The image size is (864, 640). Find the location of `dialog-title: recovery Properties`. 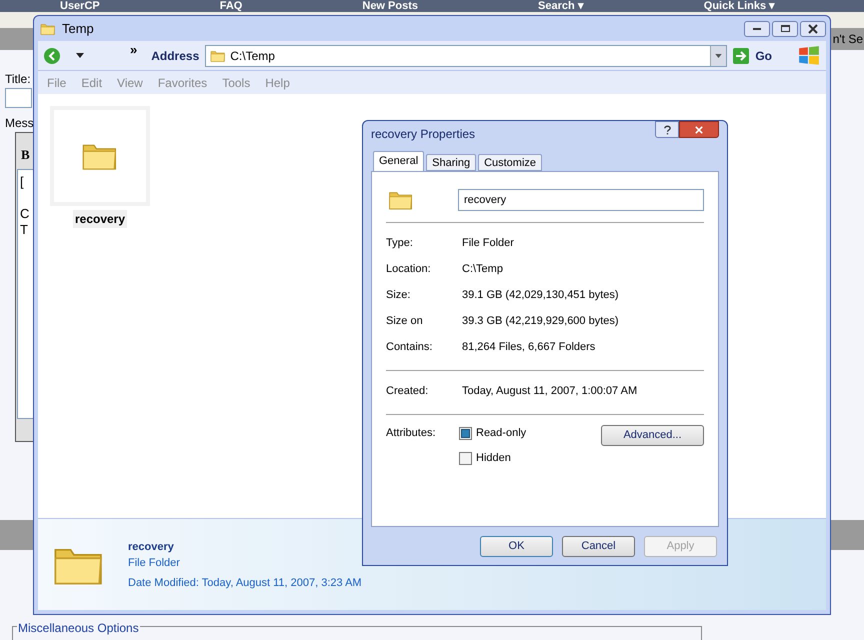

dialog-title: recovery Properties is located at coordinates (423, 134).